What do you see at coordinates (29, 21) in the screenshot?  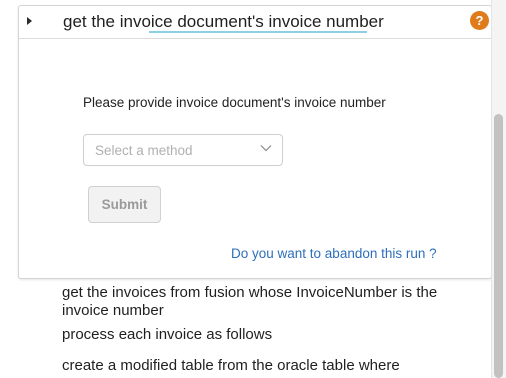 I see `caret-right-icon` at bounding box center [29, 21].